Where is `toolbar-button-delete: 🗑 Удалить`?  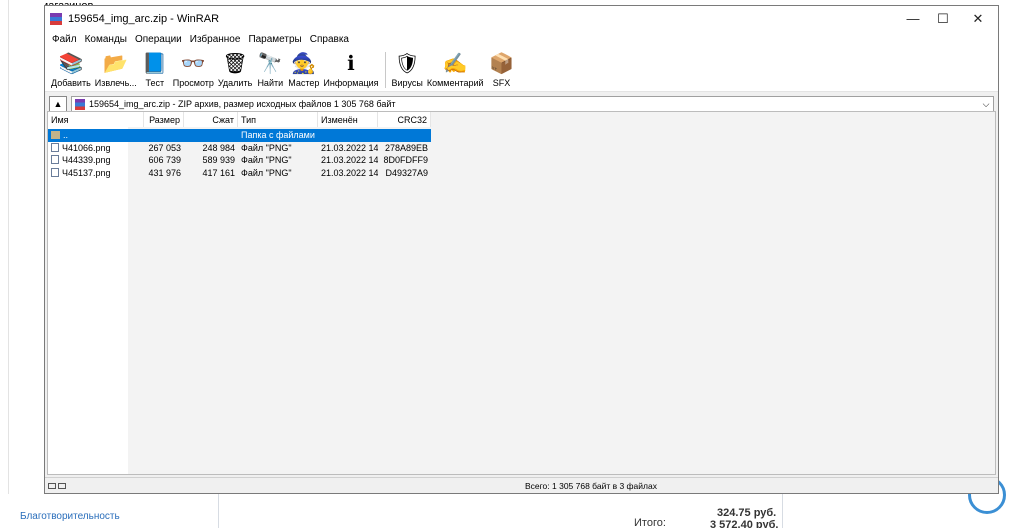 toolbar-button-delete: 🗑 Удалить is located at coordinates (235, 68).